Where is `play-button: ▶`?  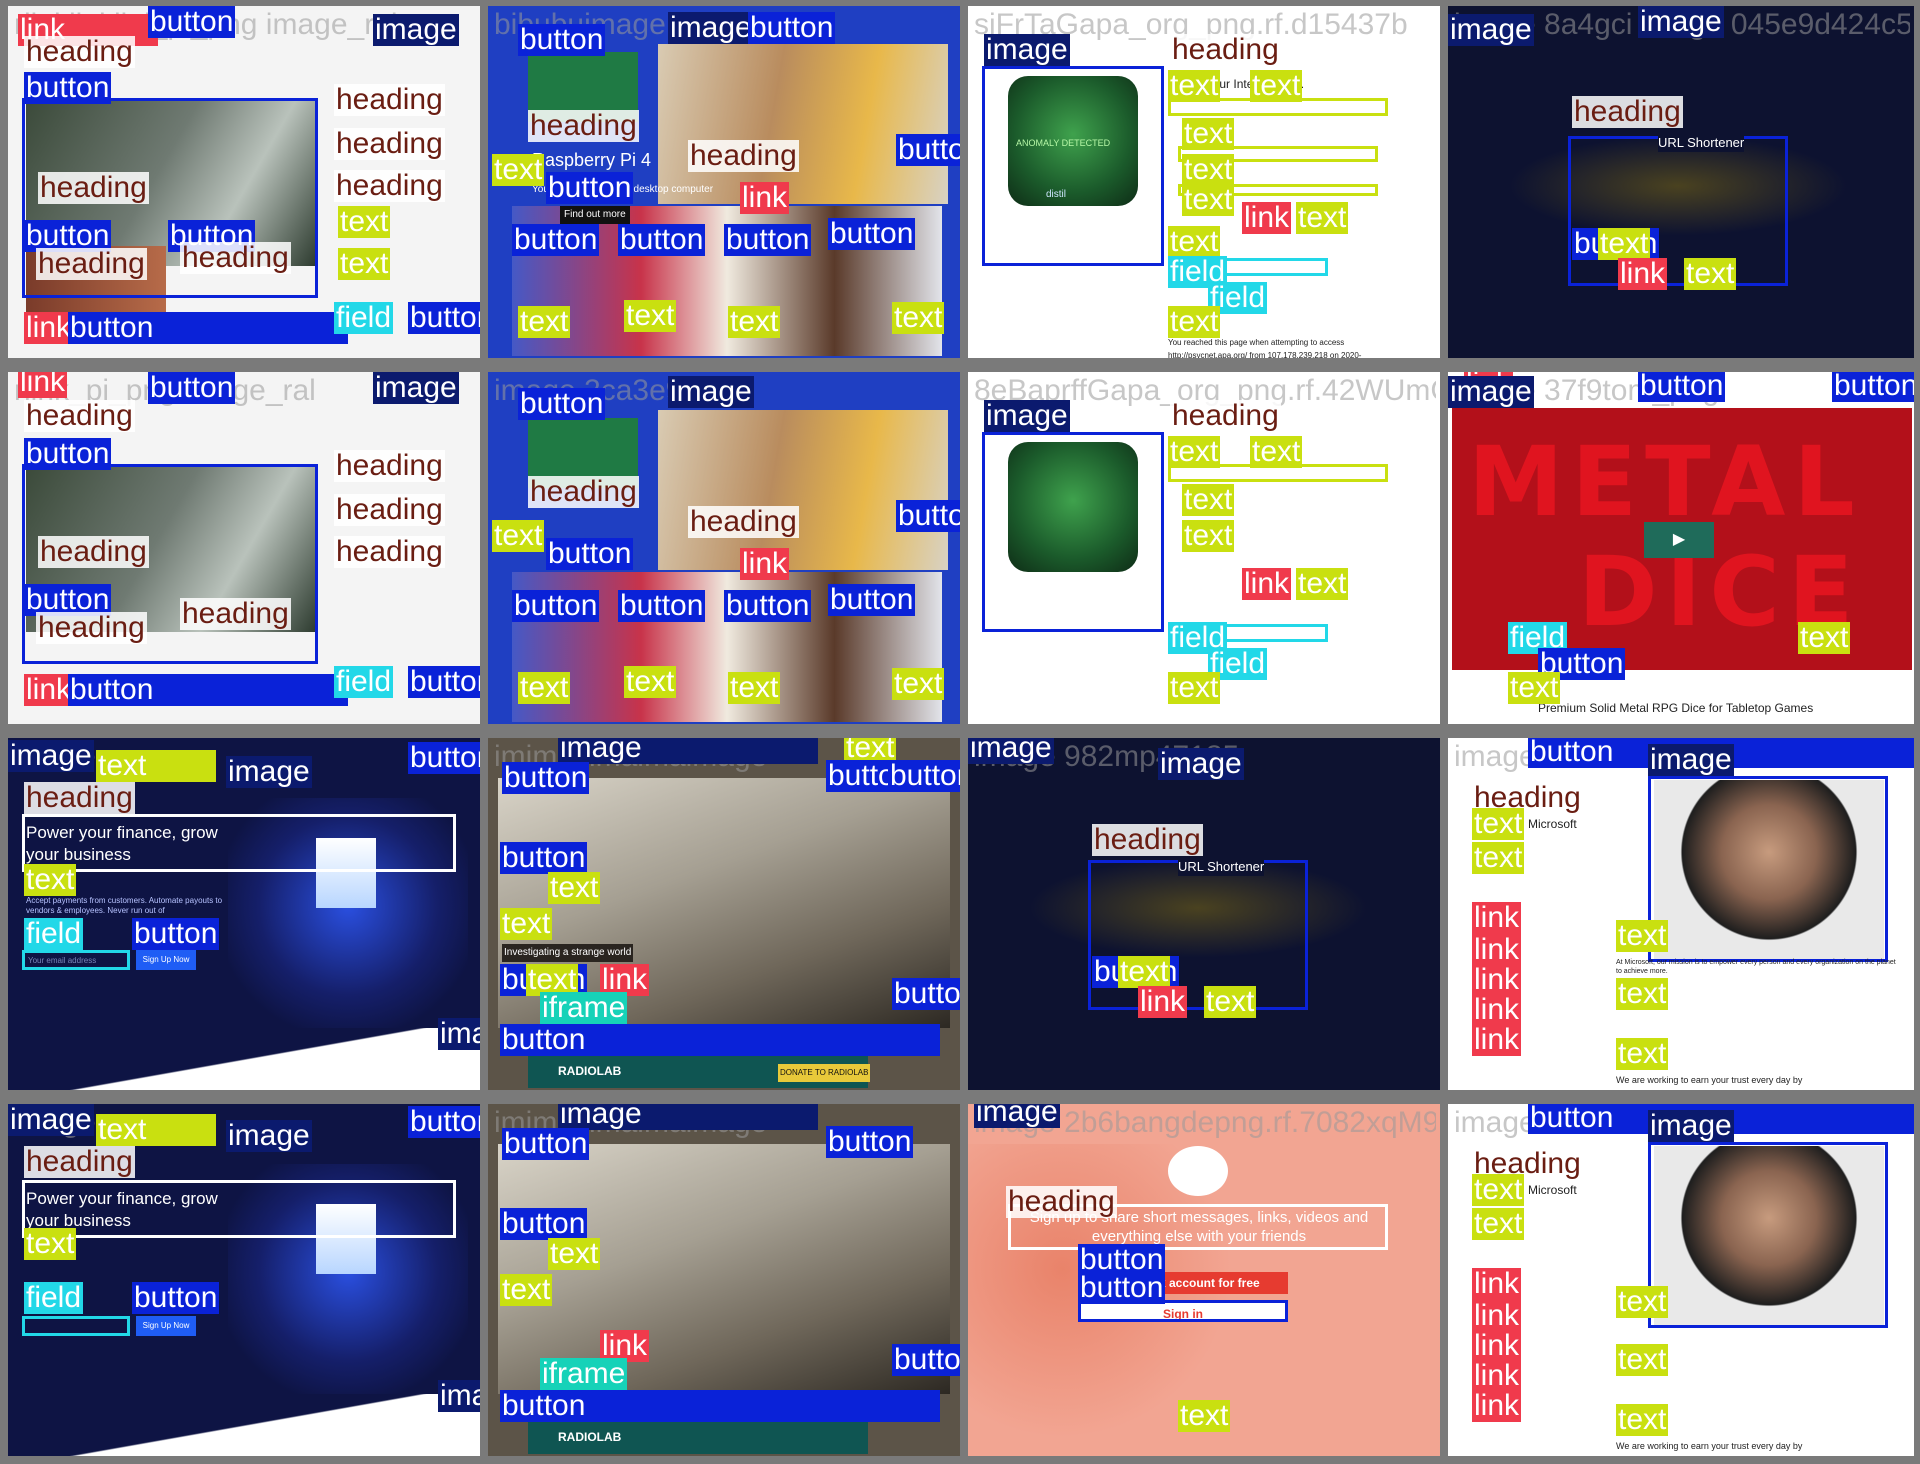 play-button: ▶ is located at coordinates (1679, 540).